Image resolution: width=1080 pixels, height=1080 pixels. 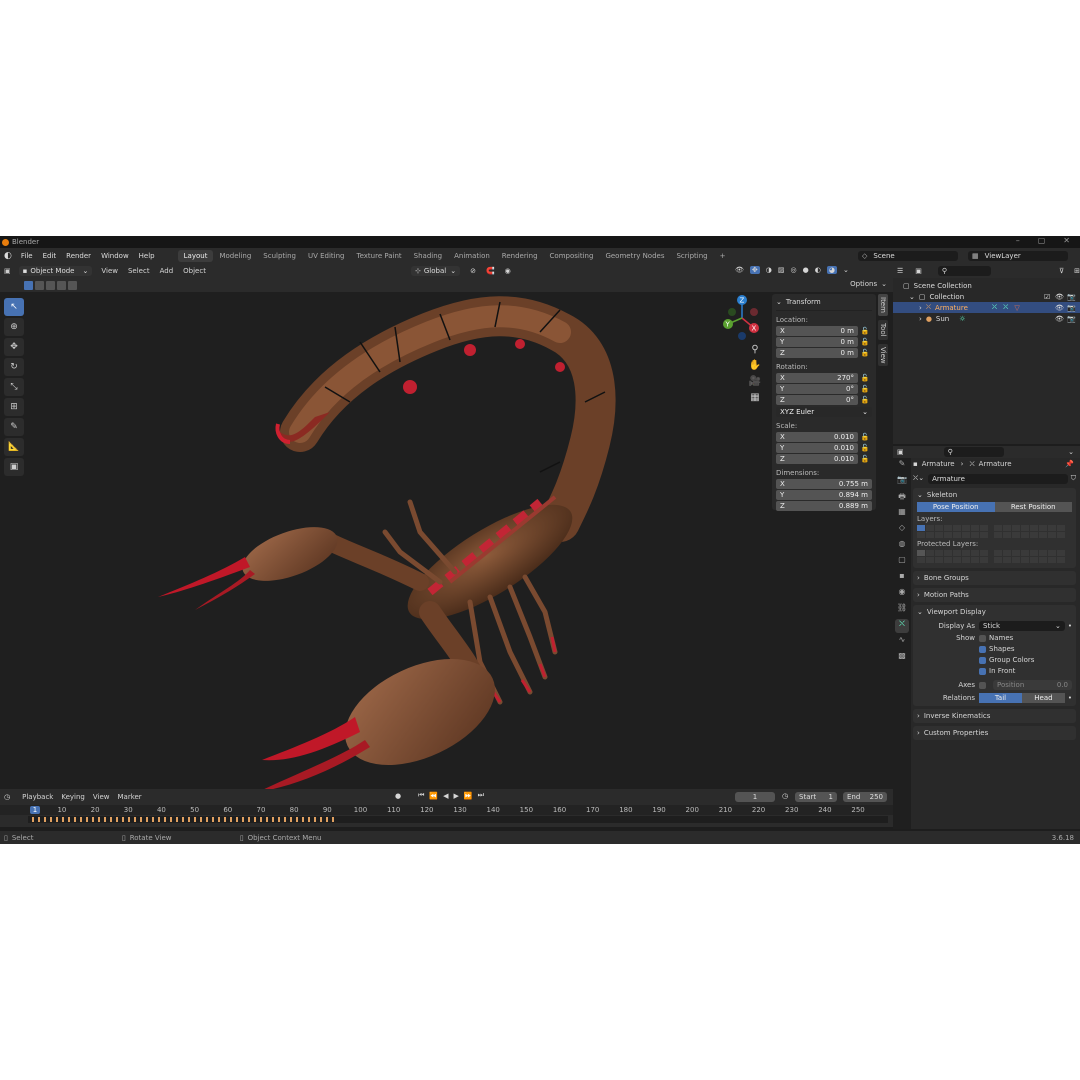 I want to click on annotate-tool-icon: ✎, so click(x=14, y=427).